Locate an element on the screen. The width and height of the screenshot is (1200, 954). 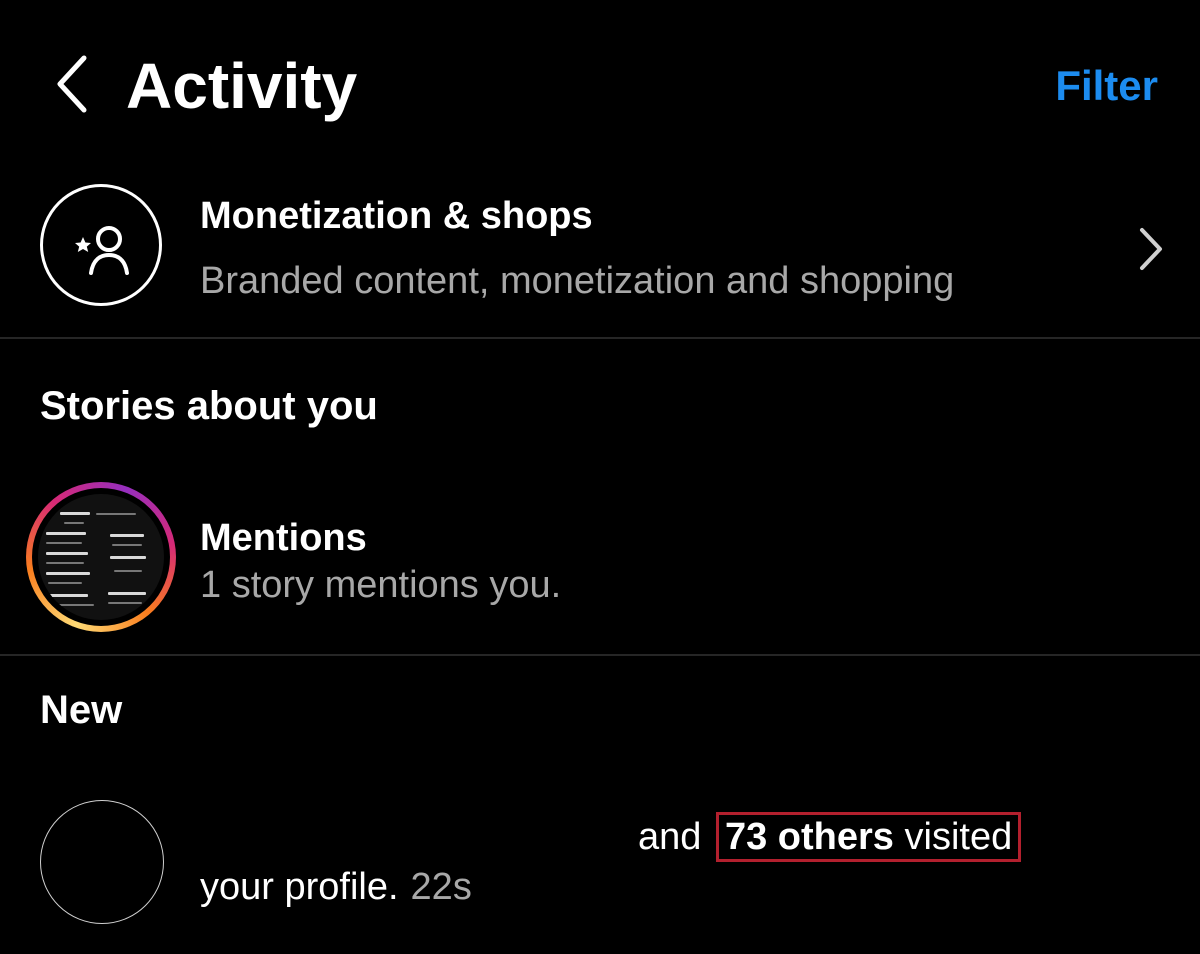
notification-text-line1: and 73 others visited is located at coordinates (830, 837).